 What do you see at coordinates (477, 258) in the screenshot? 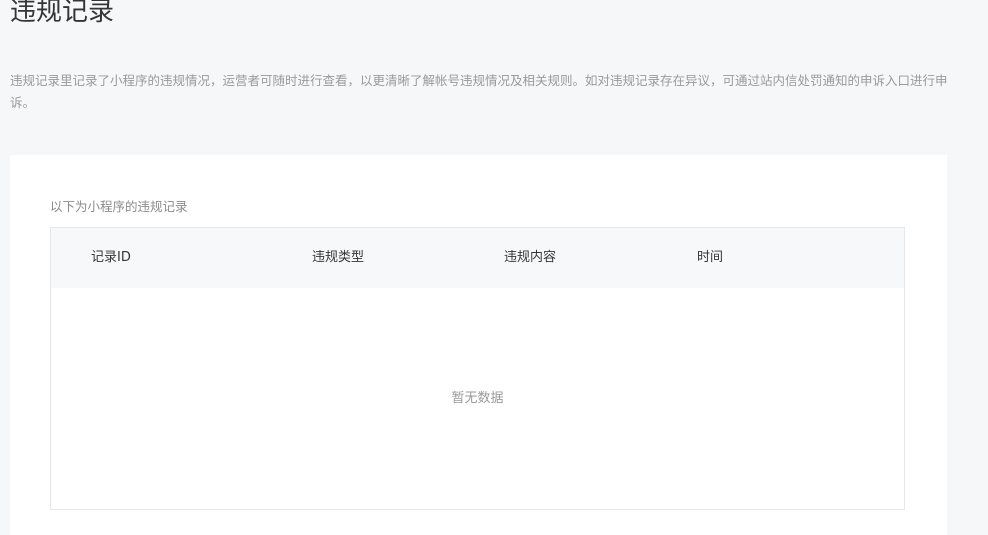
I see `table-header: 记录ID 违规类型 违规内容 时间` at bounding box center [477, 258].